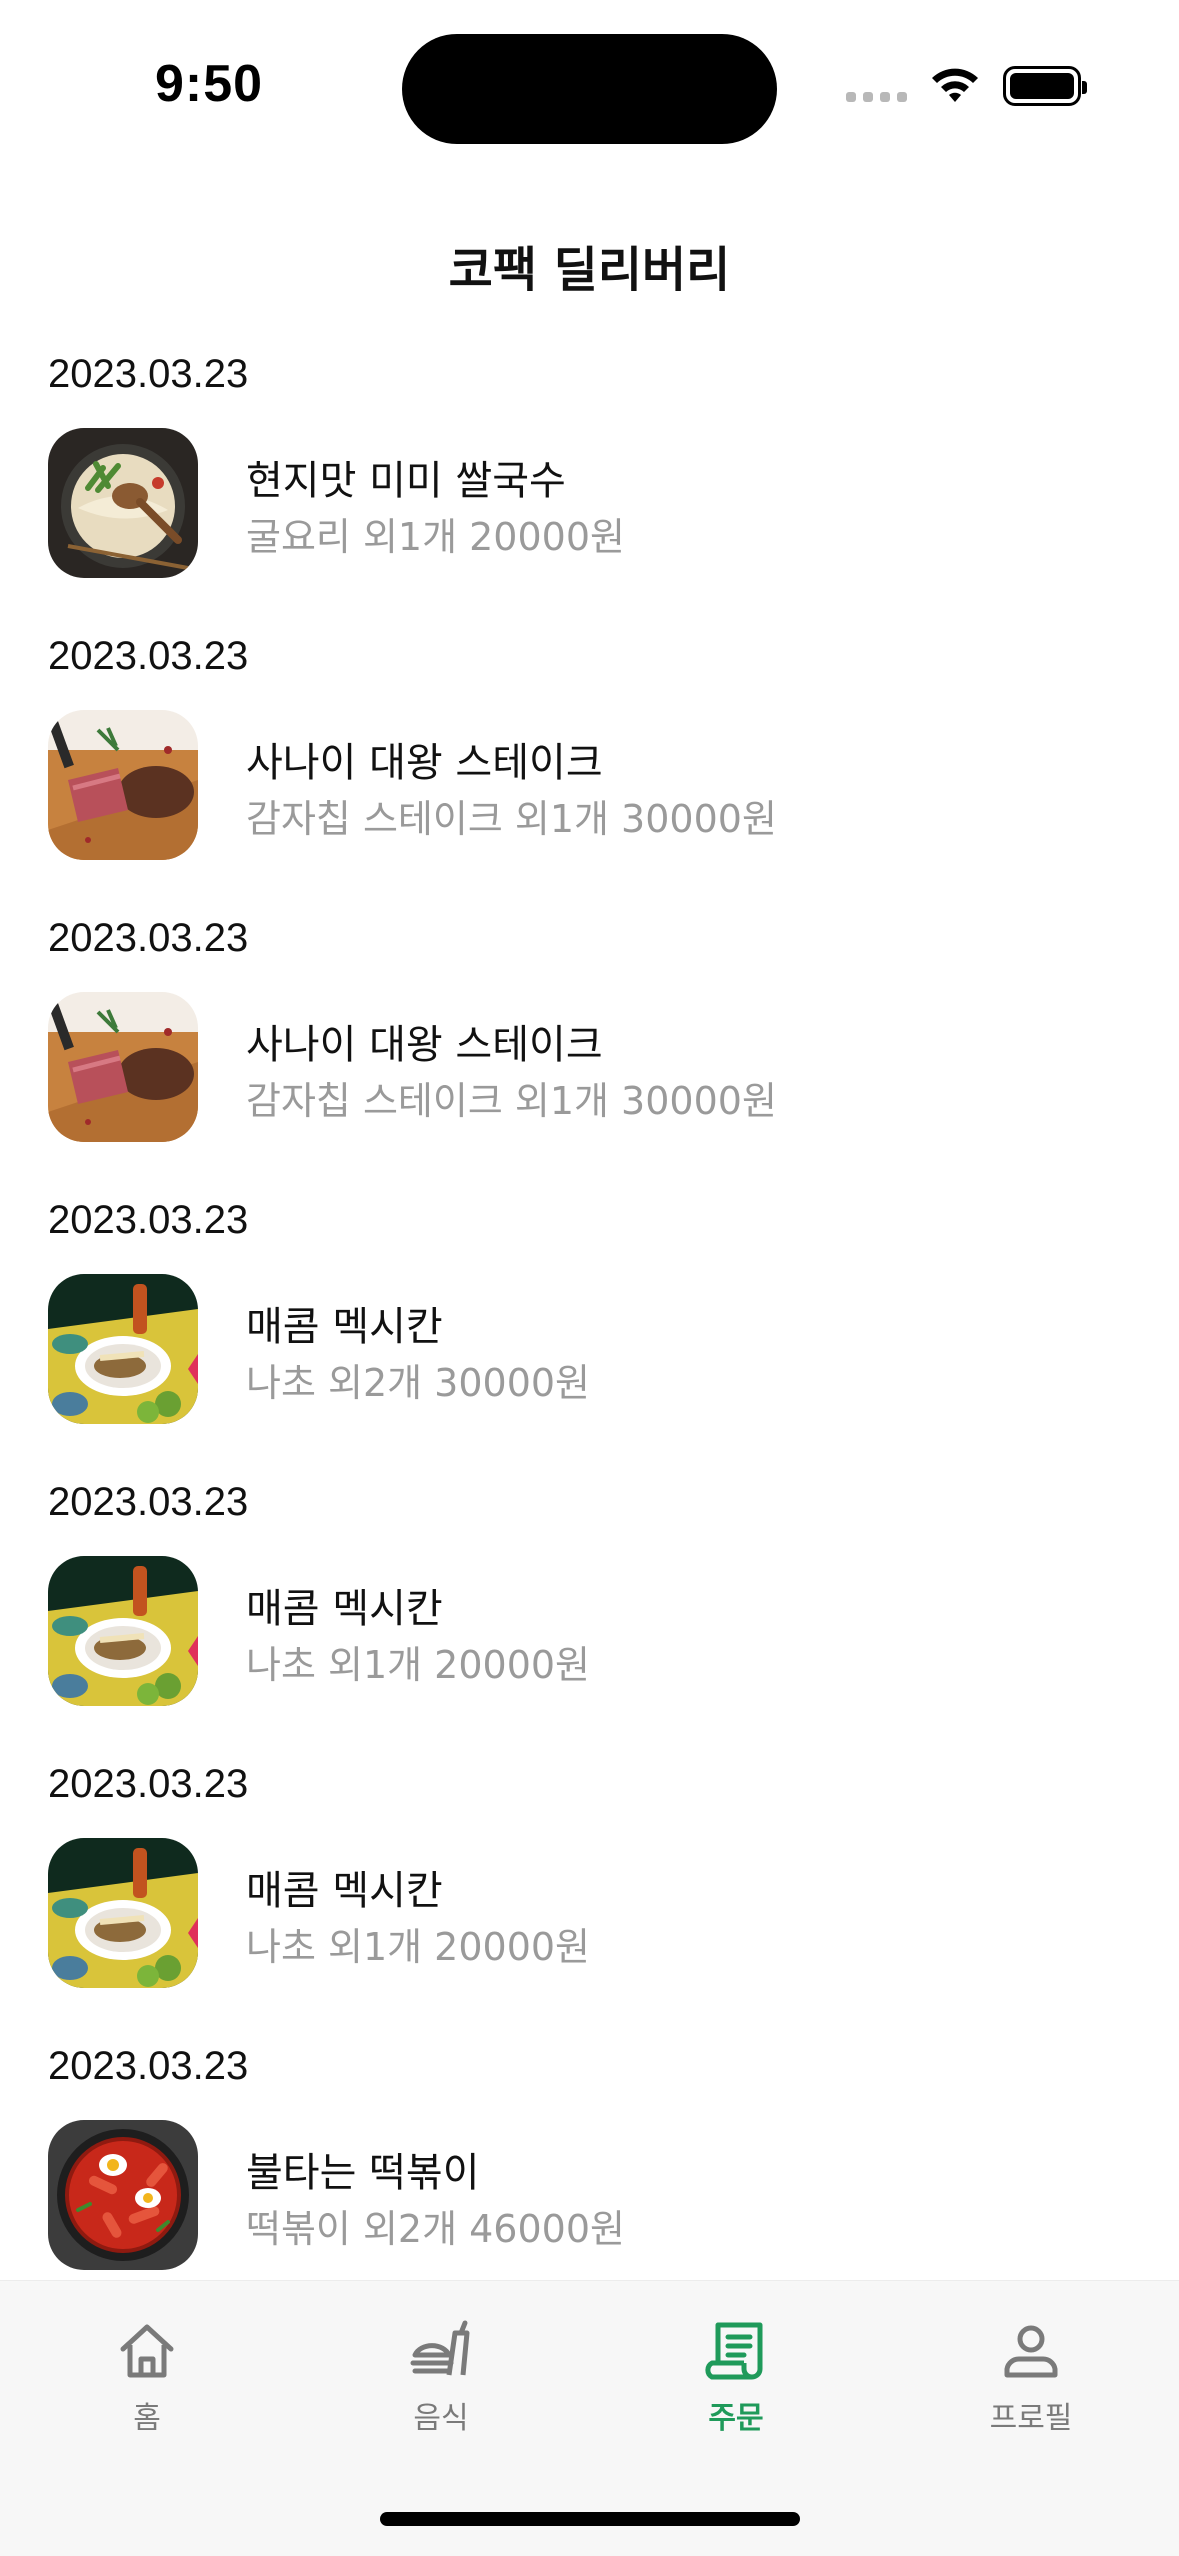 This screenshot has height=2556, width=1179. I want to click on tab-label: 음식, so click(441, 2418).